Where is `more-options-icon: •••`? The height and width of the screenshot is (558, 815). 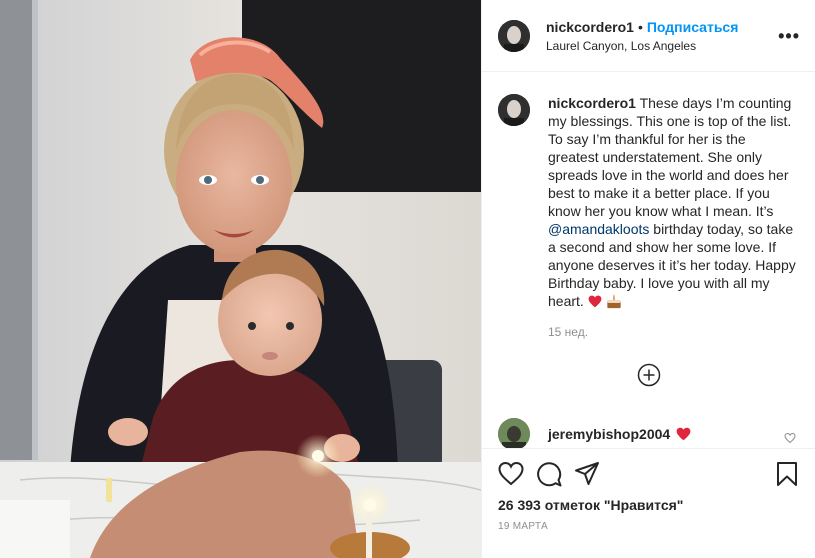 more-options-icon: ••• is located at coordinates (789, 36).